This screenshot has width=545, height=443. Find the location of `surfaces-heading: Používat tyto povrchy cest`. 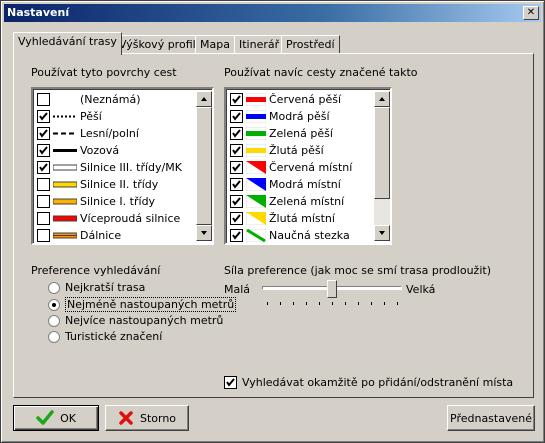

surfaces-heading: Používat tyto povrchy cest is located at coordinates (104, 72).